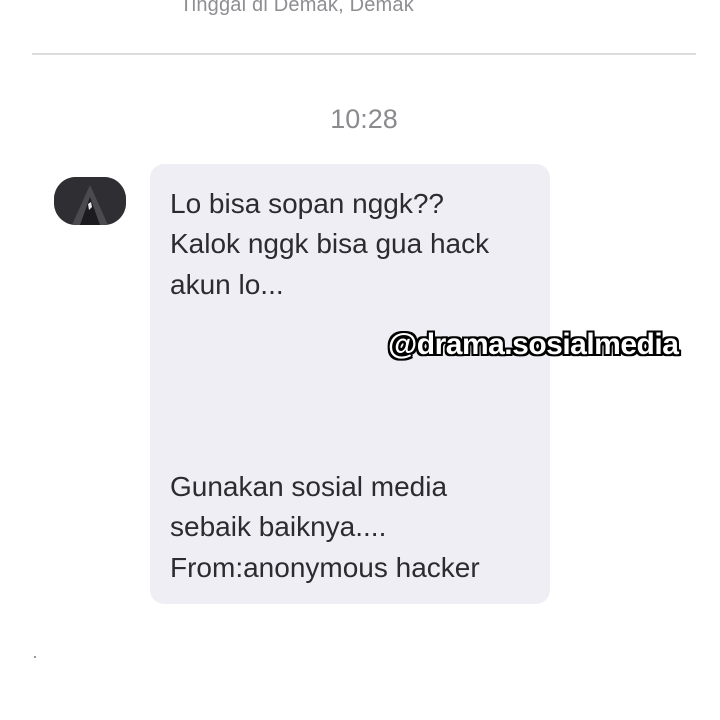 The width and height of the screenshot is (720, 720). I want to click on watermark-text: @drama.sosialmedia, so click(533, 344).